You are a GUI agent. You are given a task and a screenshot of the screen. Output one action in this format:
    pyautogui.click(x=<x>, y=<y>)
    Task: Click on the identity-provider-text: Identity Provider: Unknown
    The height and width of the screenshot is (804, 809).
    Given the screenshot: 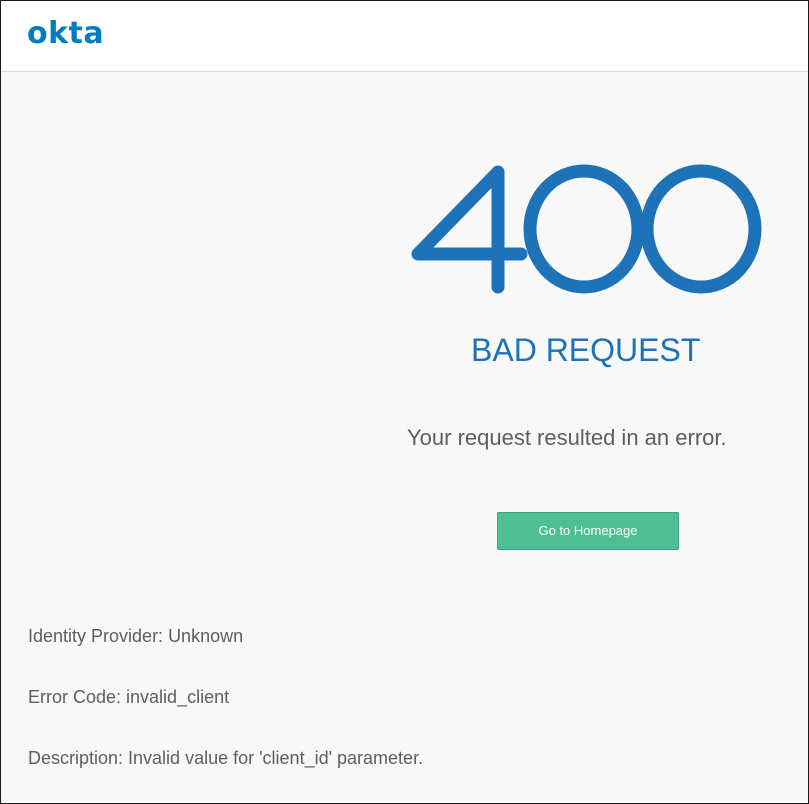 What is the action you would take?
    pyautogui.click(x=136, y=636)
    